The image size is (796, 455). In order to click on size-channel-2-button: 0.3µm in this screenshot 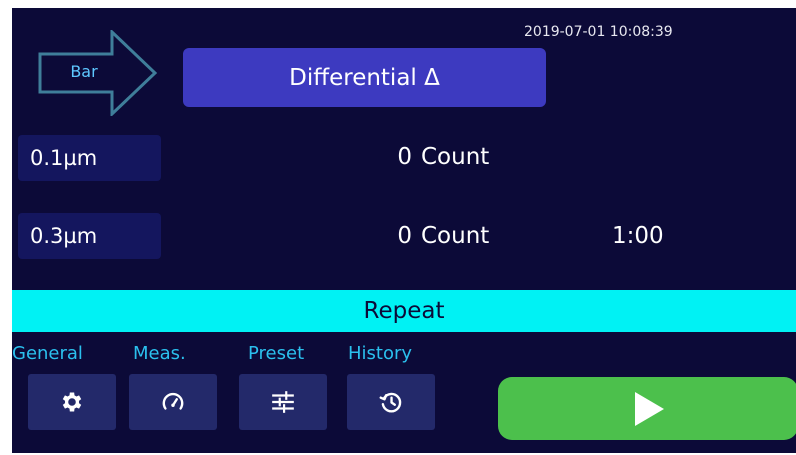, I will do `click(89, 236)`.